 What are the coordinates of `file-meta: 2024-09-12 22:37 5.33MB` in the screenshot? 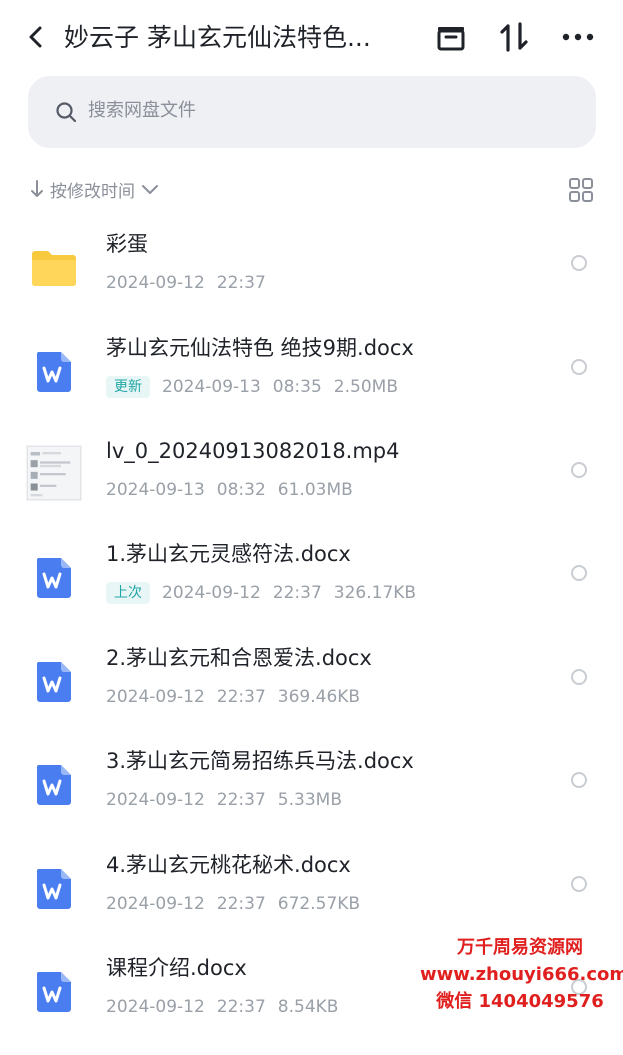 It's located at (230, 800).